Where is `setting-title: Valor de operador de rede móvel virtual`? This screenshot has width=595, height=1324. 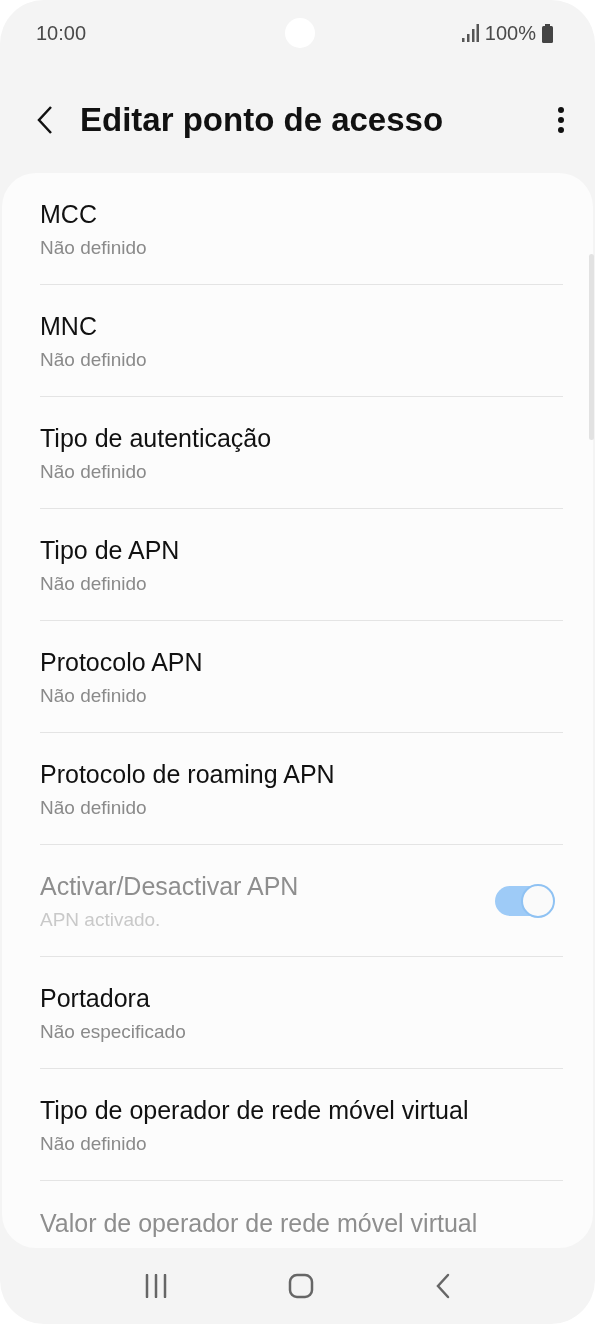
setting-title: Valor de operador de rede móvel virtual is located at coordinates (259, 1223).